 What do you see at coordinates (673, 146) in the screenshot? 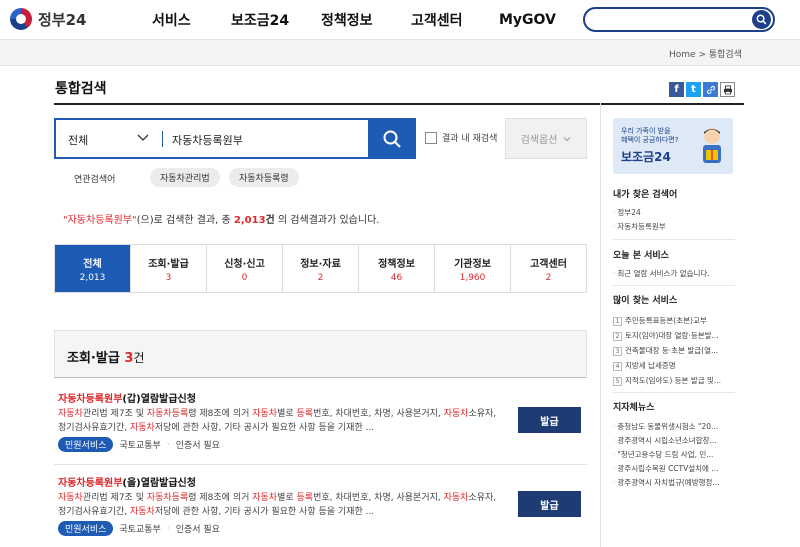
I see `subsidy24-banner: 우리 가족이 받을 혜택이 궁금하다면? 보조금24` at bounding box center [673, 146].